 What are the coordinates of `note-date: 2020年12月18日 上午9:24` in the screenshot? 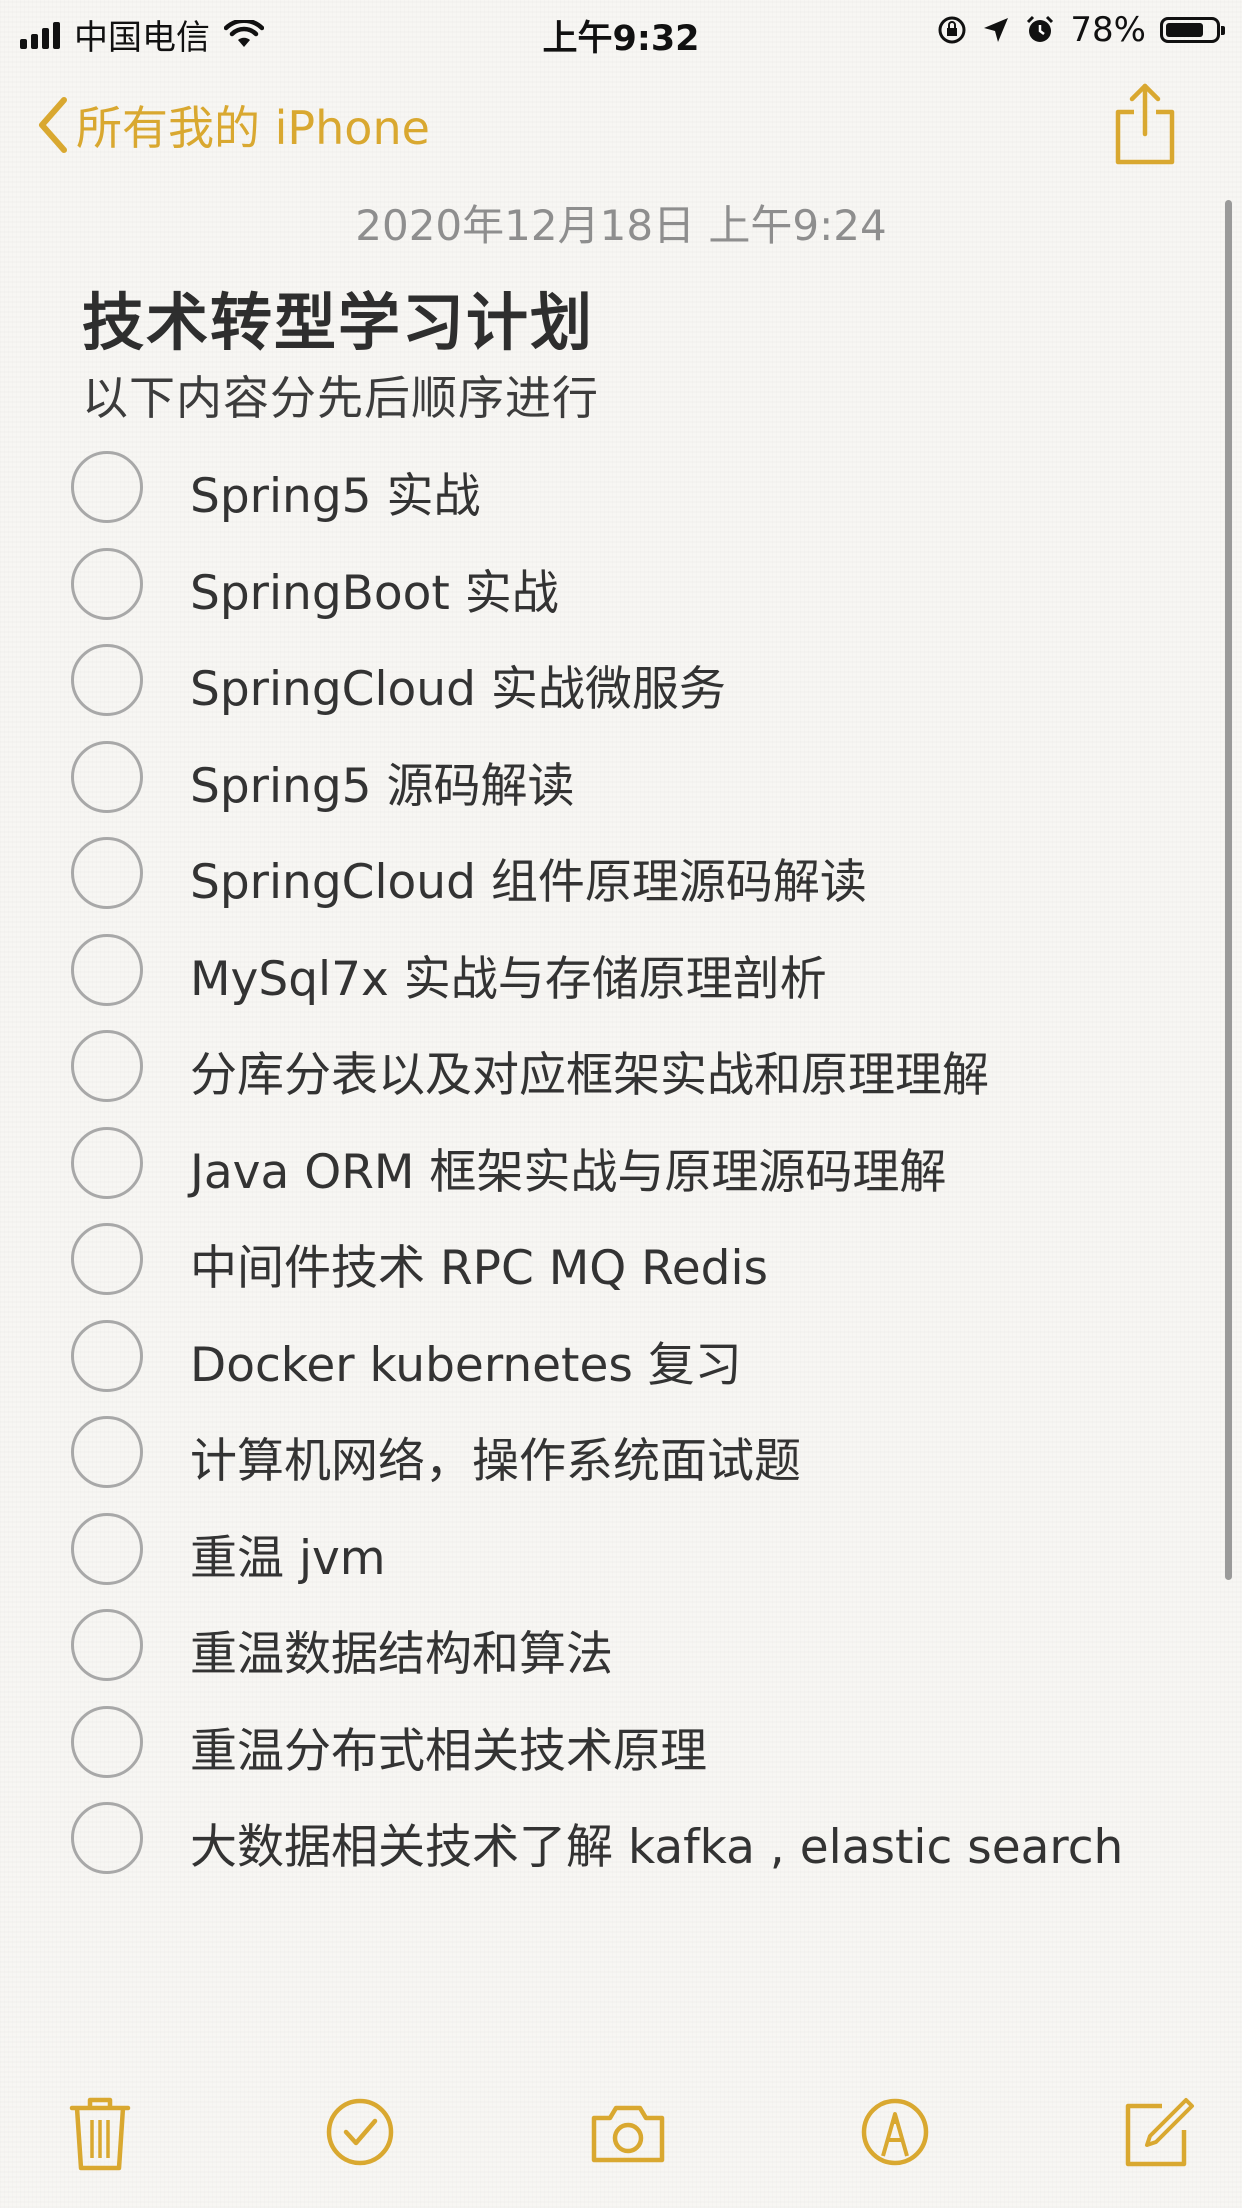 It's located at (621, 225).